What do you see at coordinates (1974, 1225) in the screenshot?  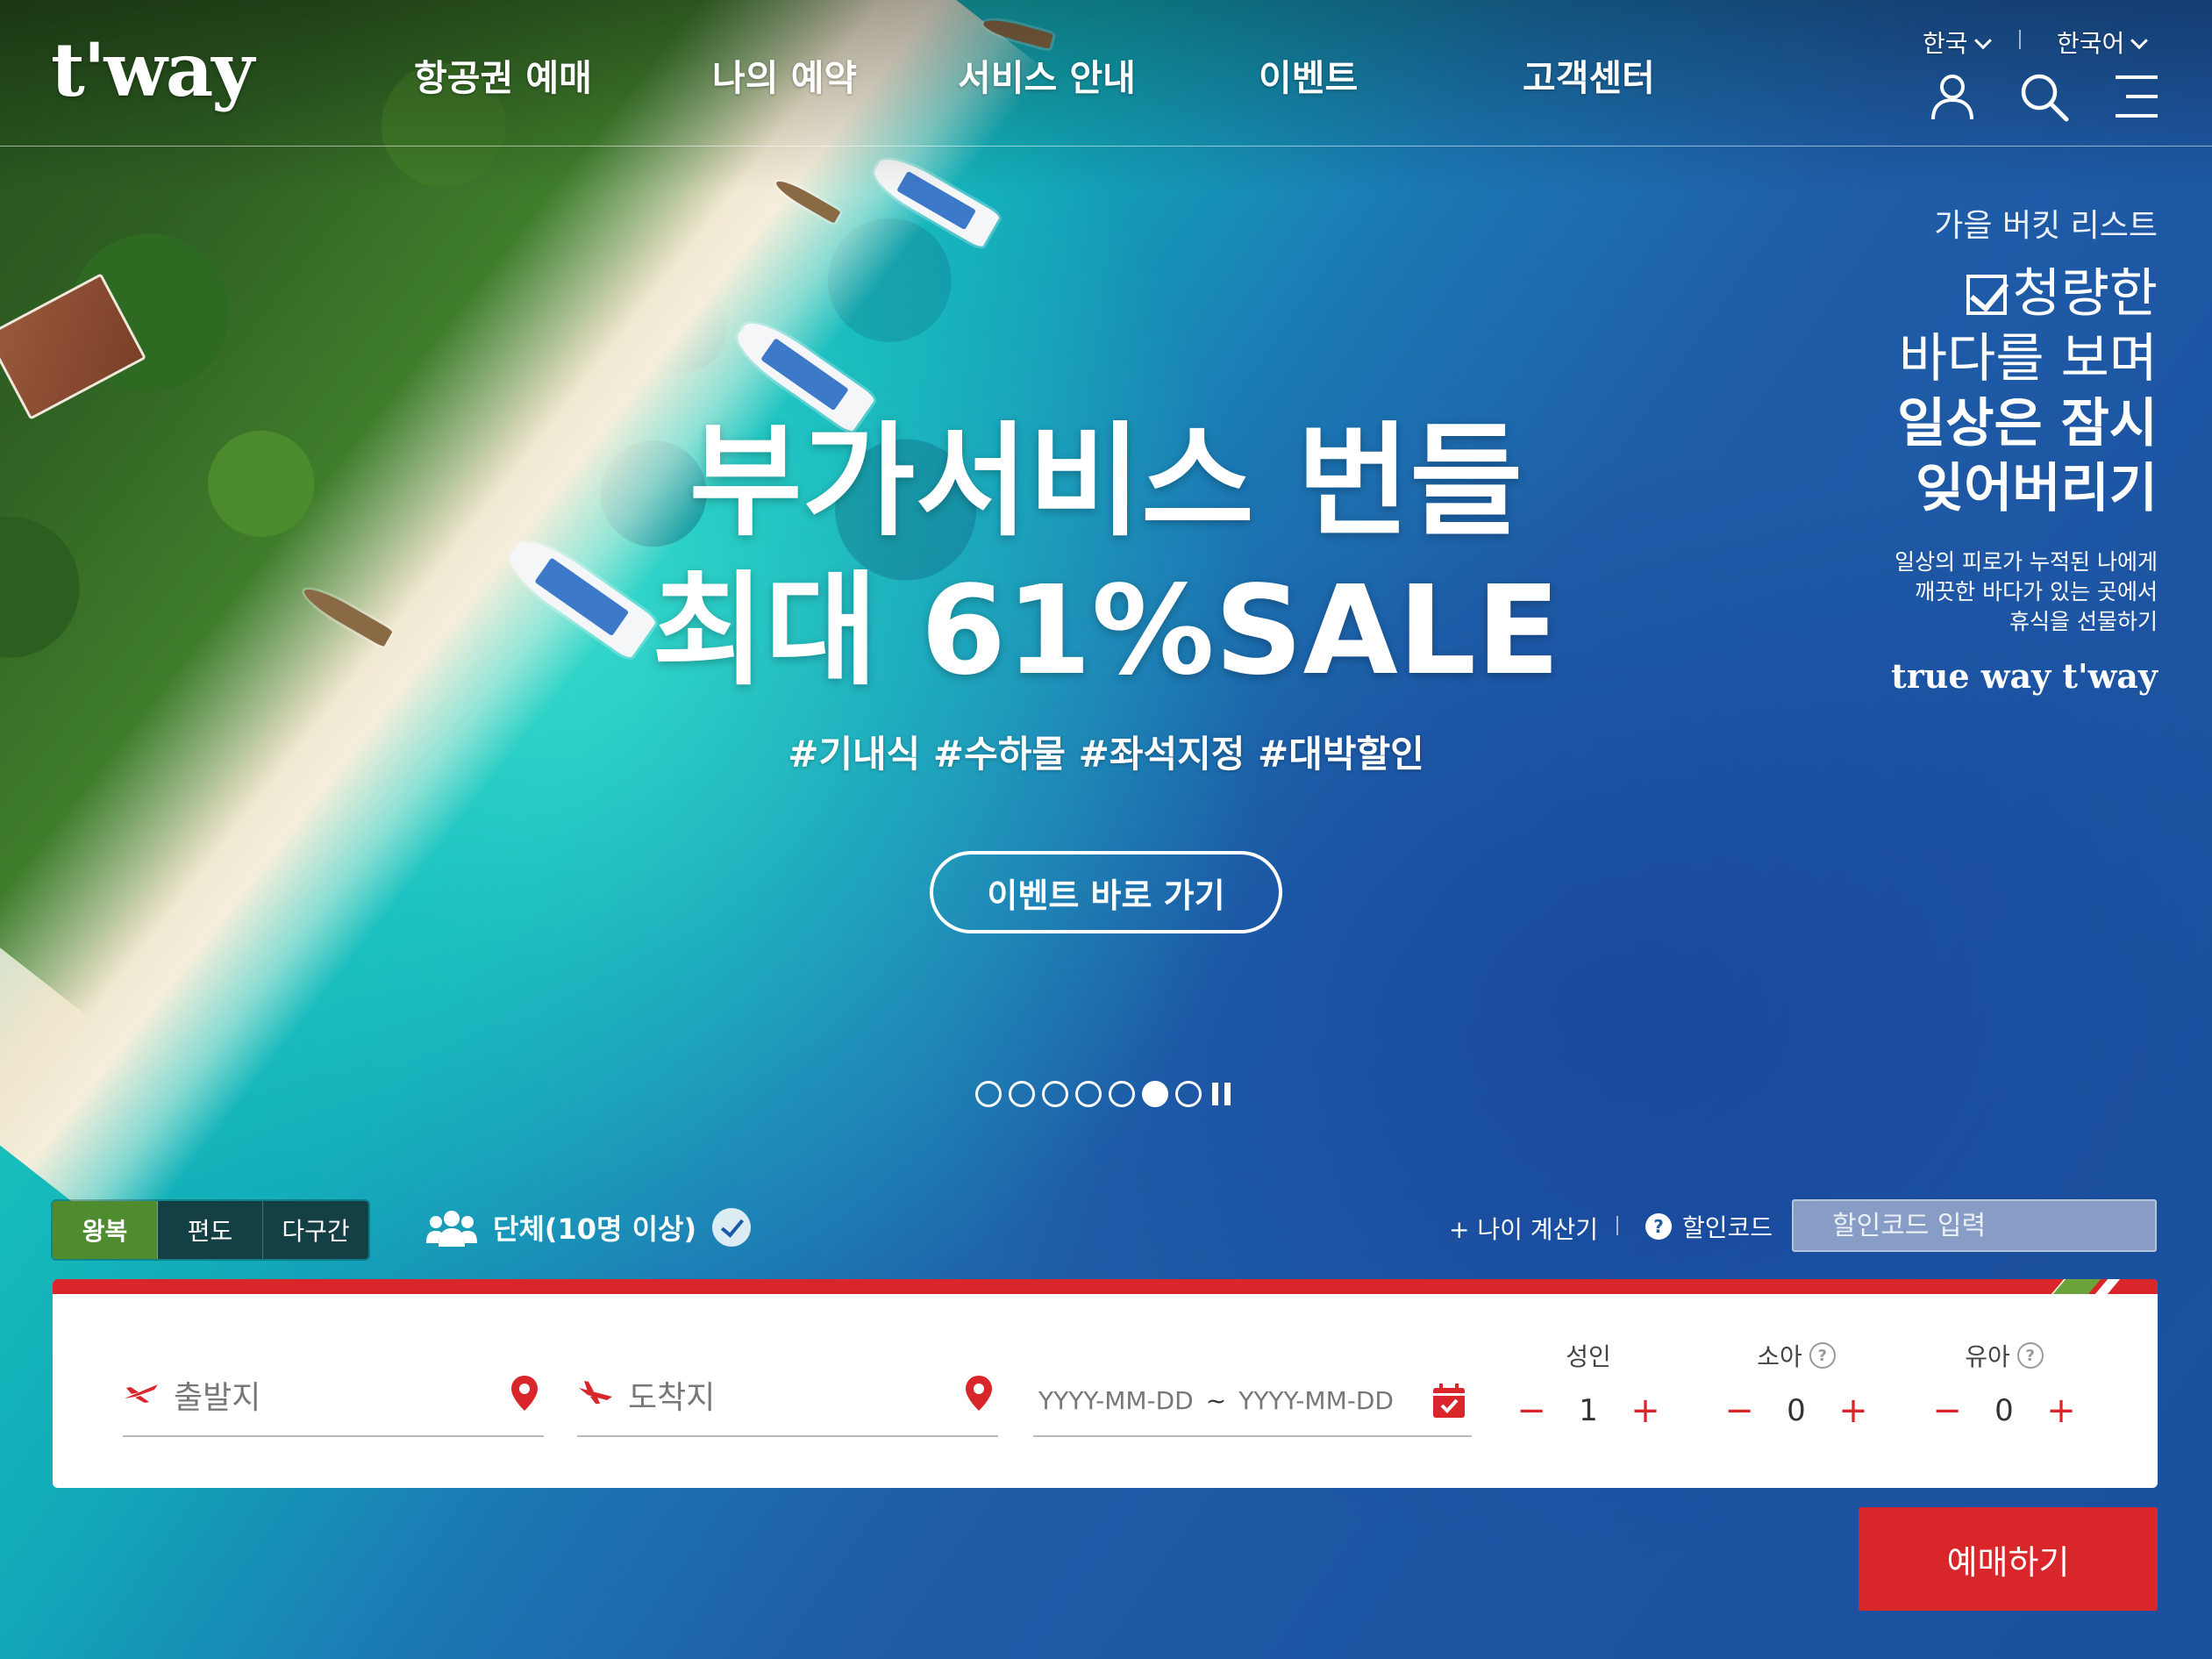 I see `promo-code-input` at bounding box center [1974, 1225].